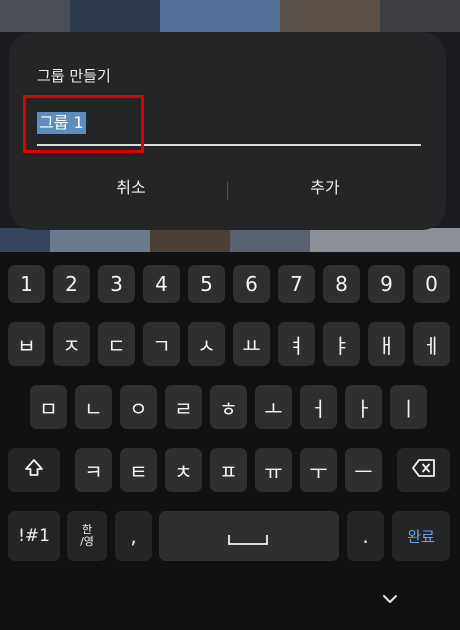 The height and width of the screenshot is (630, 460). I want to click on key-o: ㅗ, so click(273, 407).